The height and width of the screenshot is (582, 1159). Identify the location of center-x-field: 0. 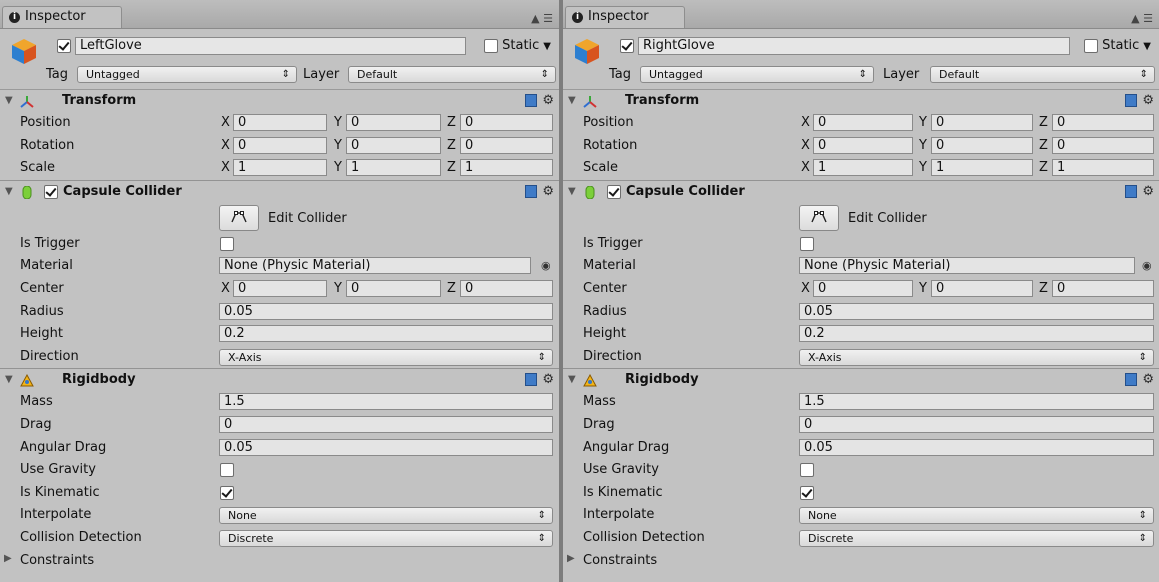
(280, 288).